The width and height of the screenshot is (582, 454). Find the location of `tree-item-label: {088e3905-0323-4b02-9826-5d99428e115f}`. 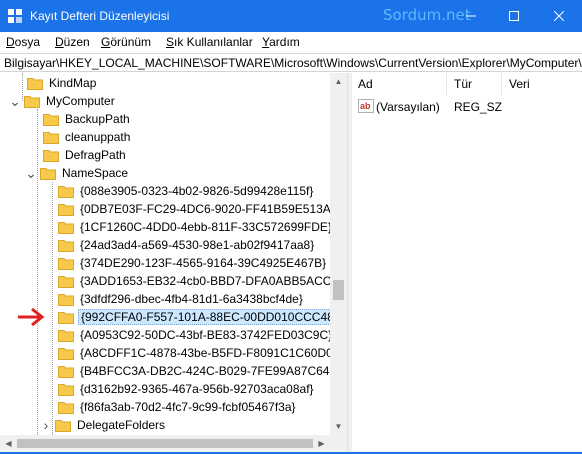

tree-item-label: {088e3905-0323-4b02-9826-5d99428e115f} is located at coordinates (197, 191).